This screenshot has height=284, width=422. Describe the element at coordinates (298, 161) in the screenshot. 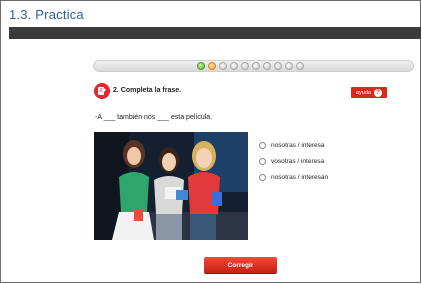

I see `answer-option-label: vosotras / interesa` at that location.